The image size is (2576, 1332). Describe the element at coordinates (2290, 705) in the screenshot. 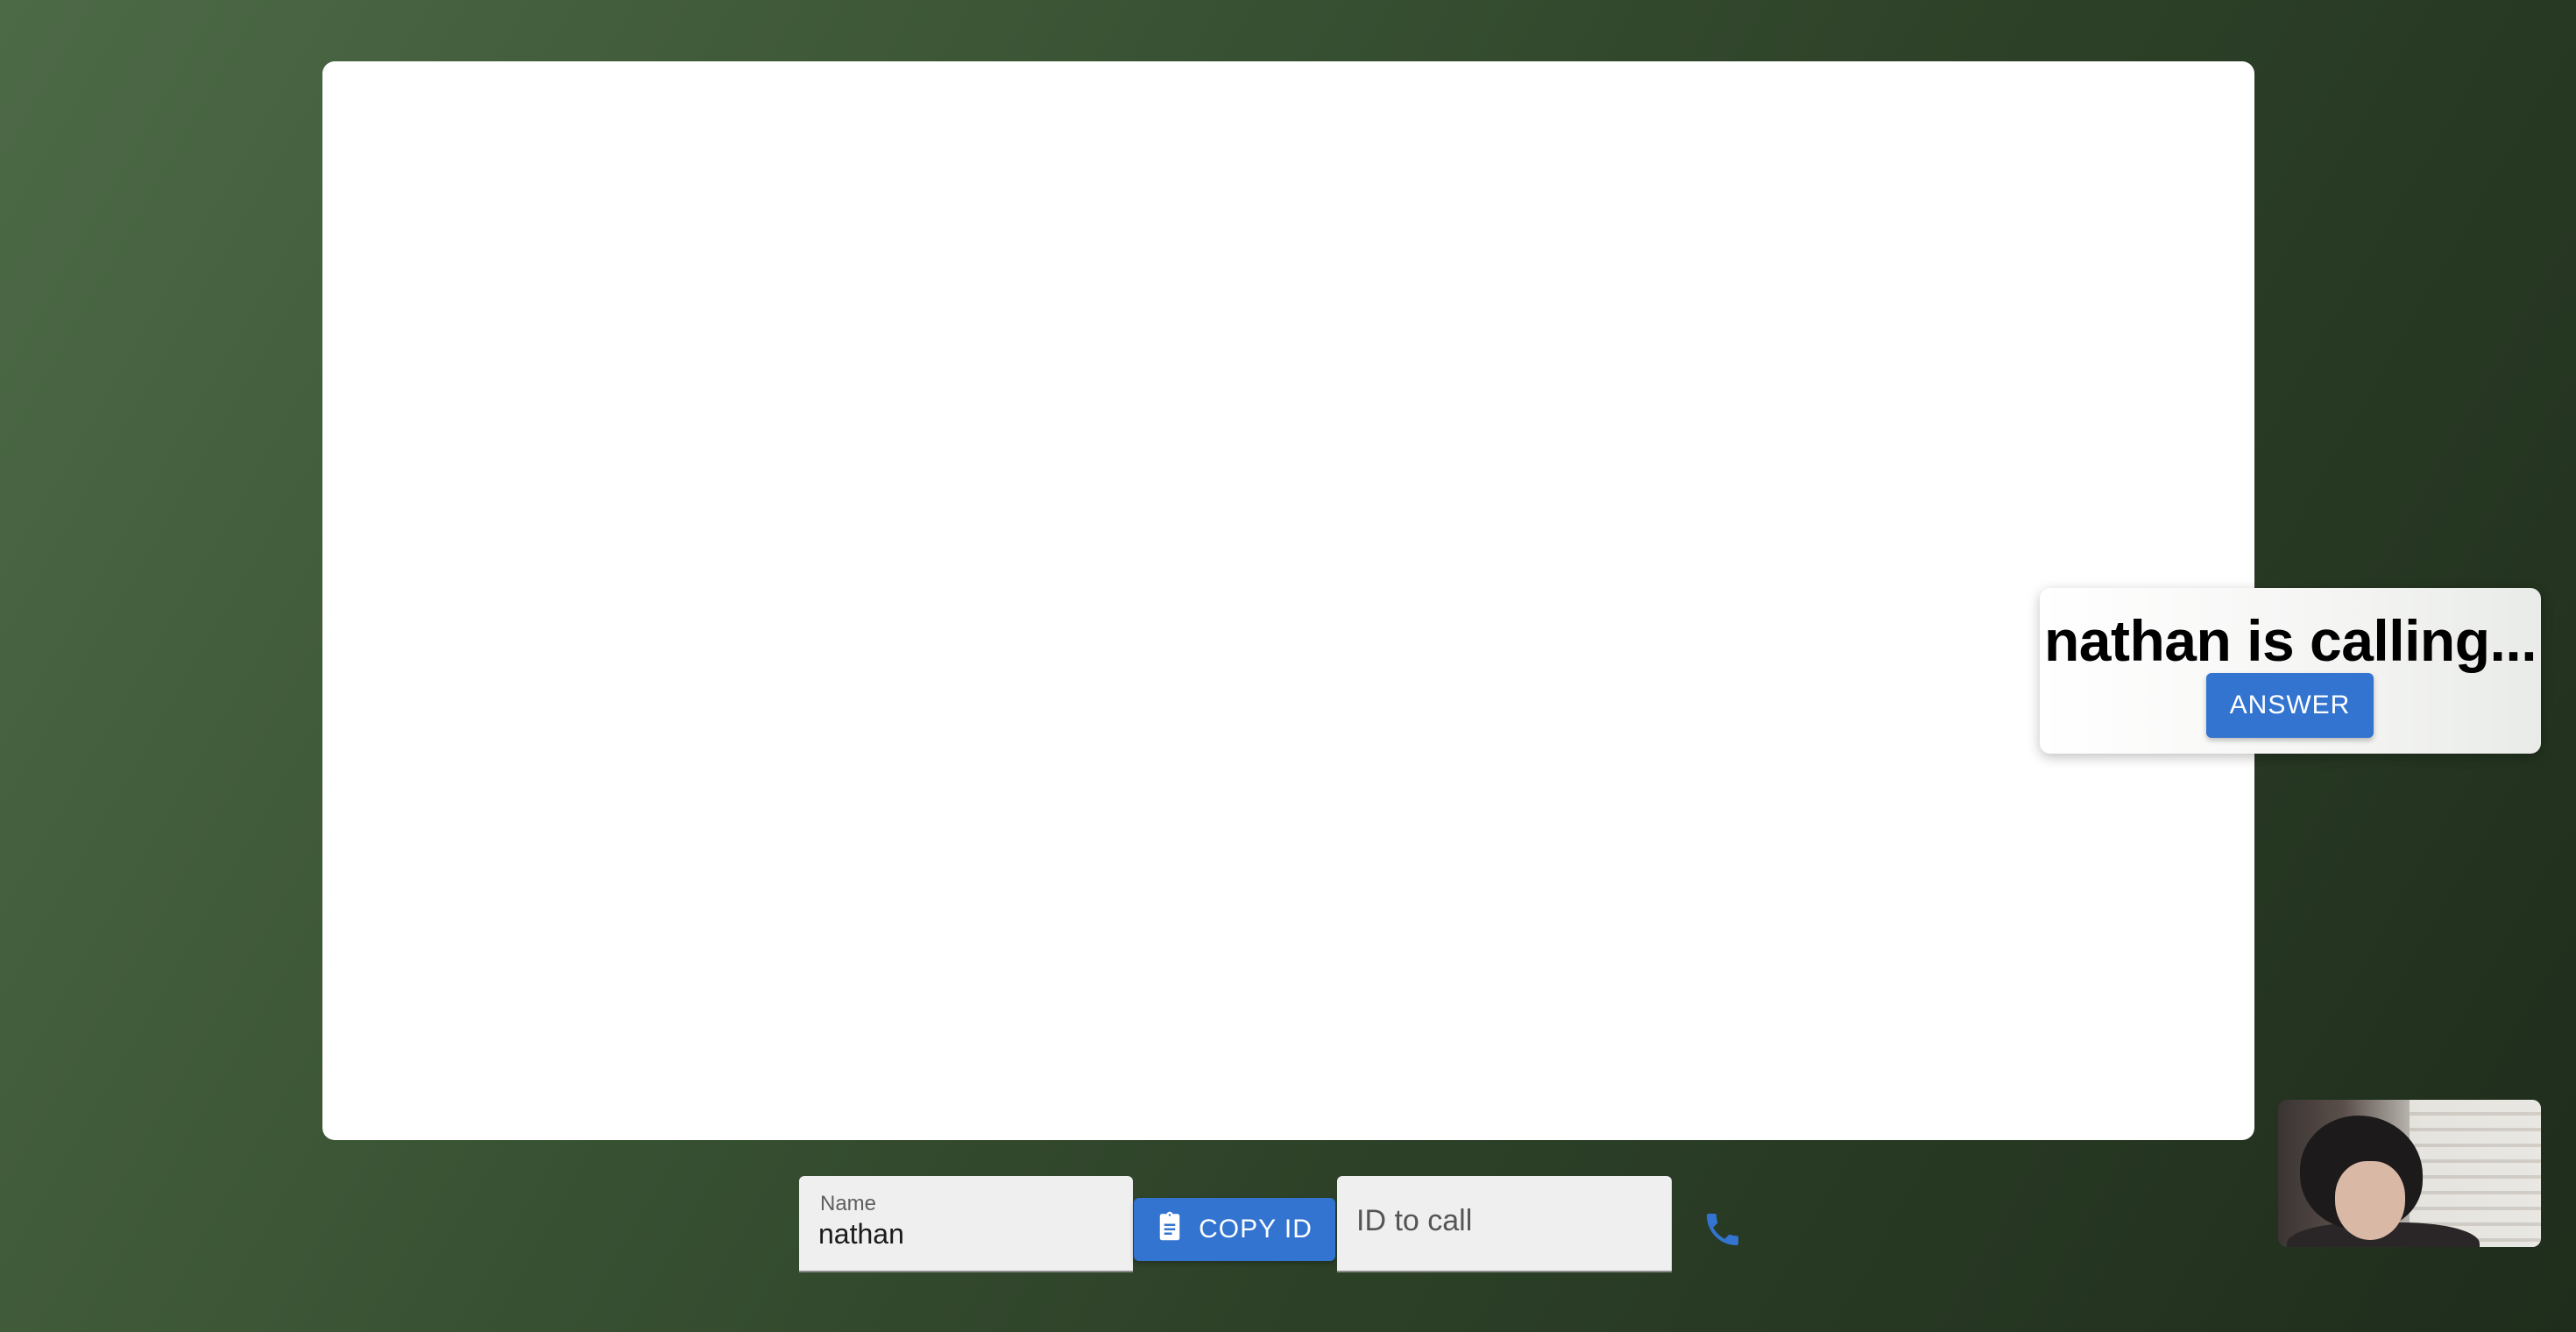

I see `answer-button: ANSWER` at that location.